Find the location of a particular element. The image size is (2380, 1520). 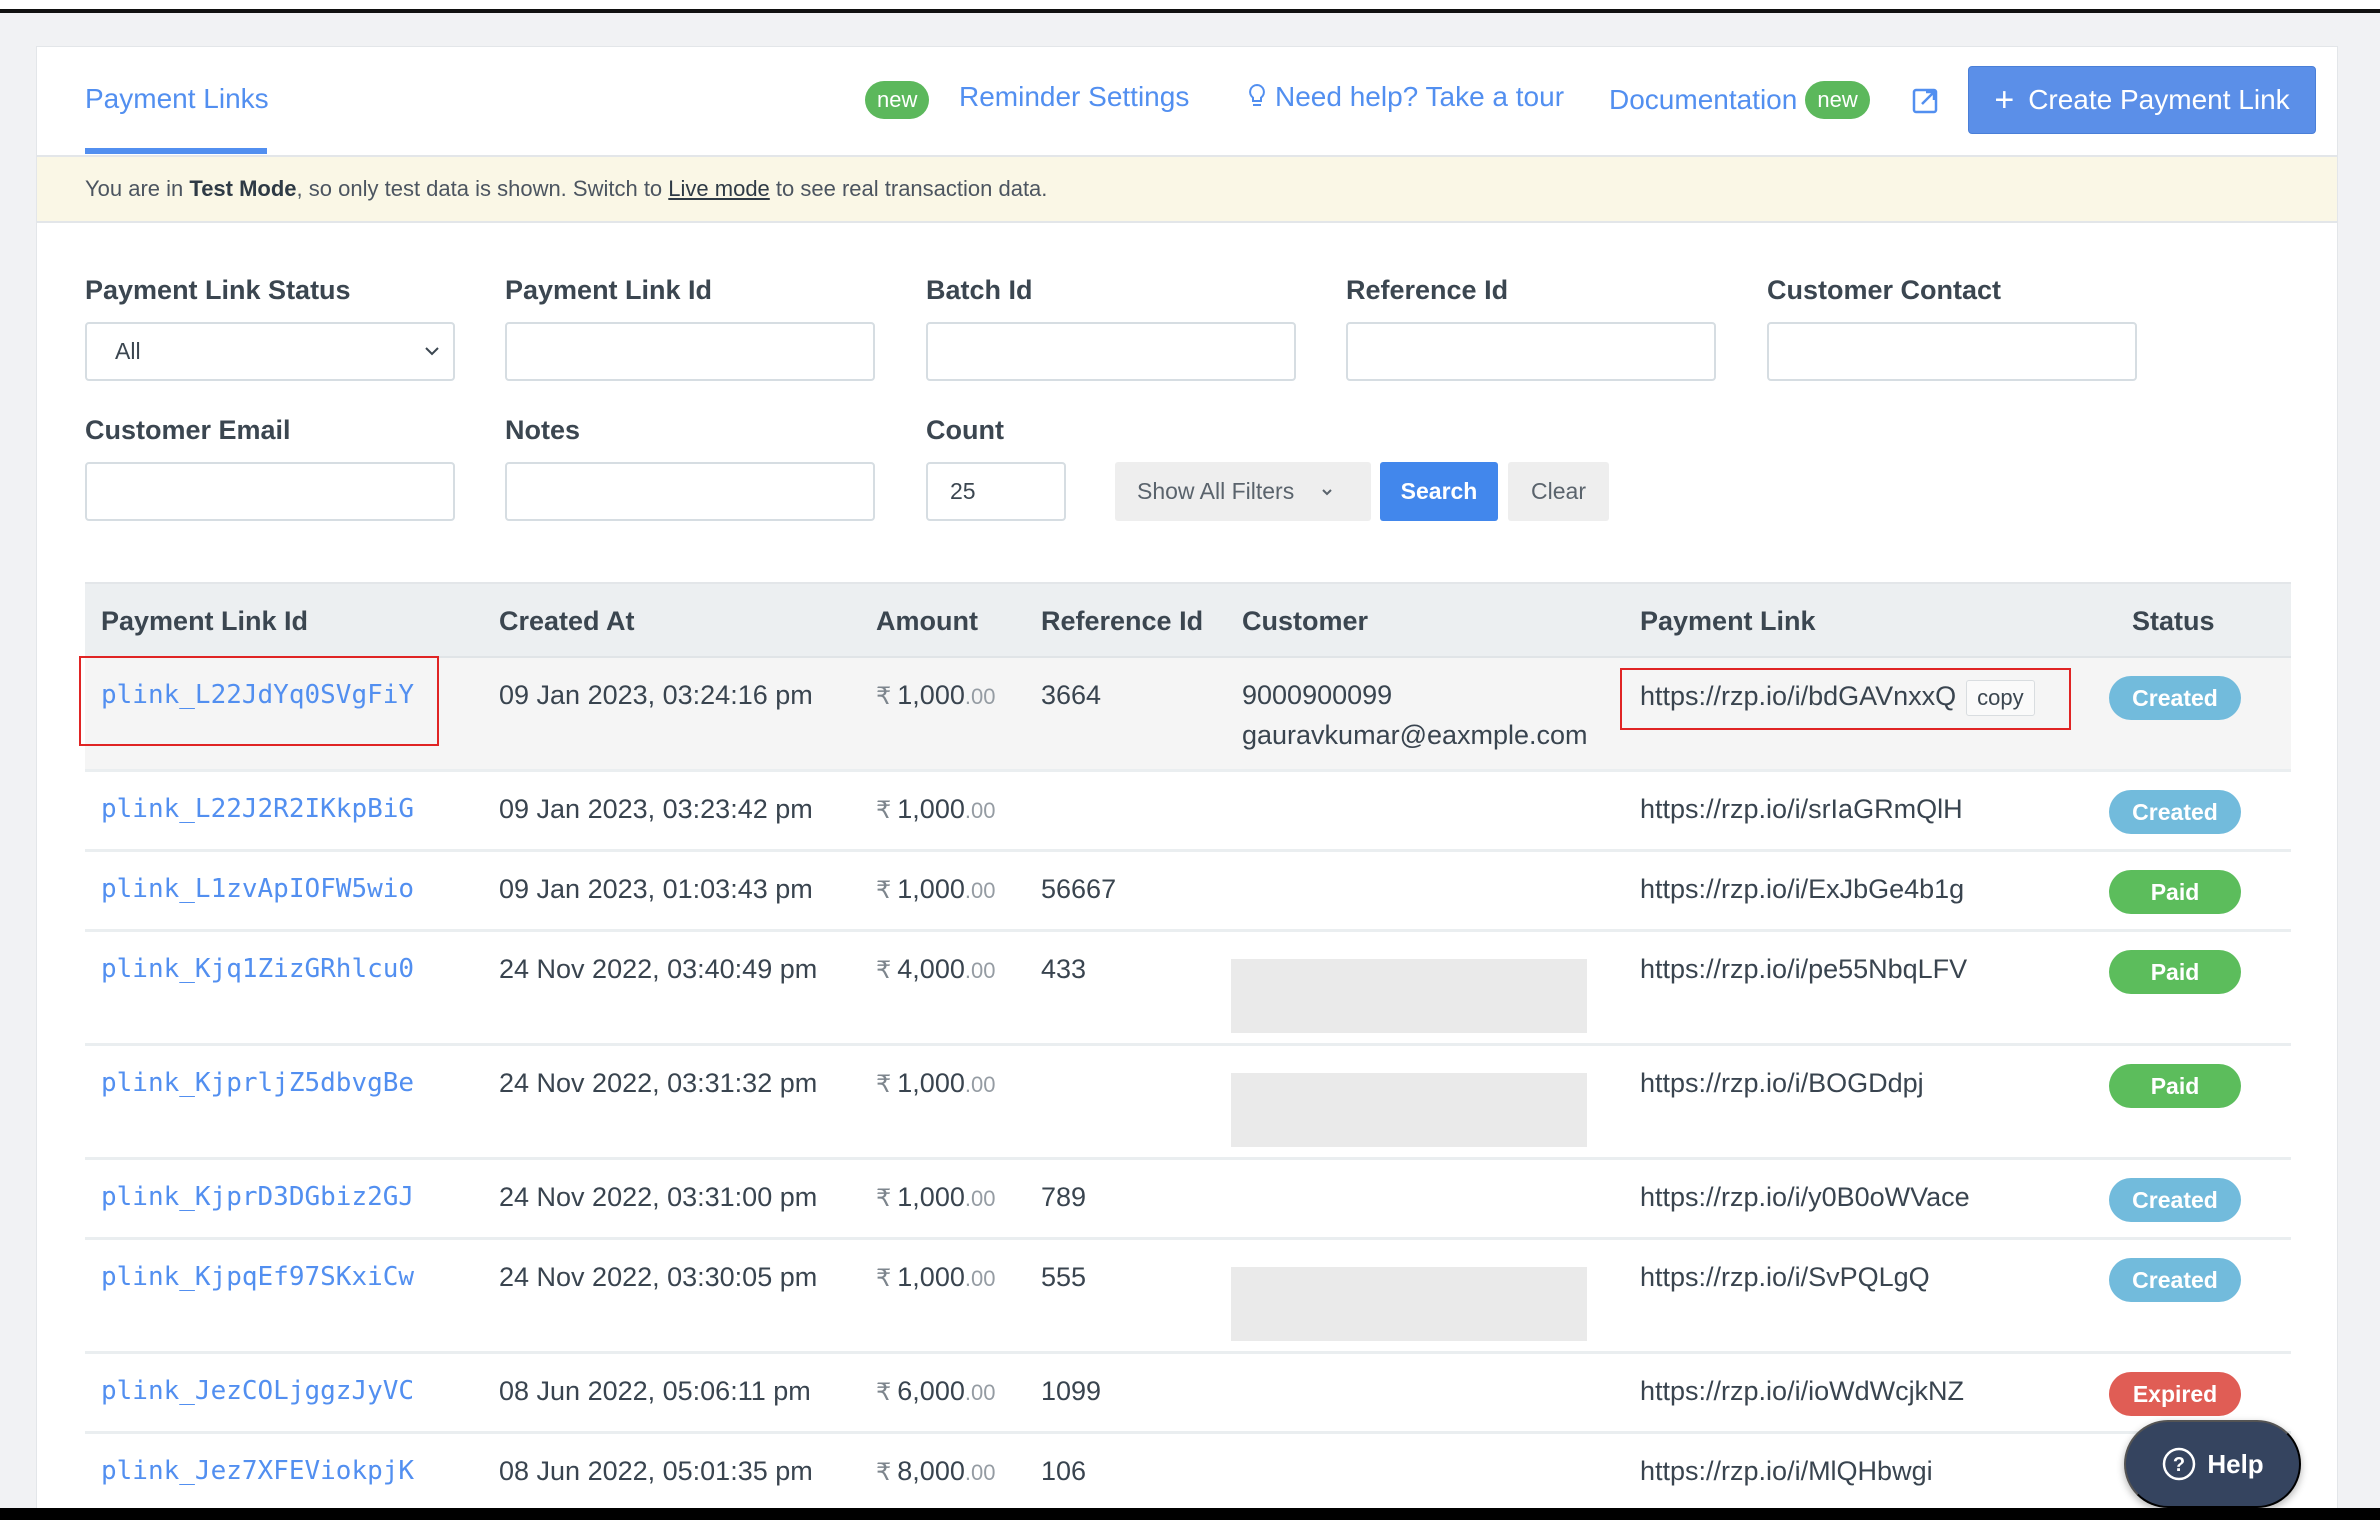

payment-link-url: https://rzp.io/i/ExJbGe4b1g is located at coordinates (1802, 889).